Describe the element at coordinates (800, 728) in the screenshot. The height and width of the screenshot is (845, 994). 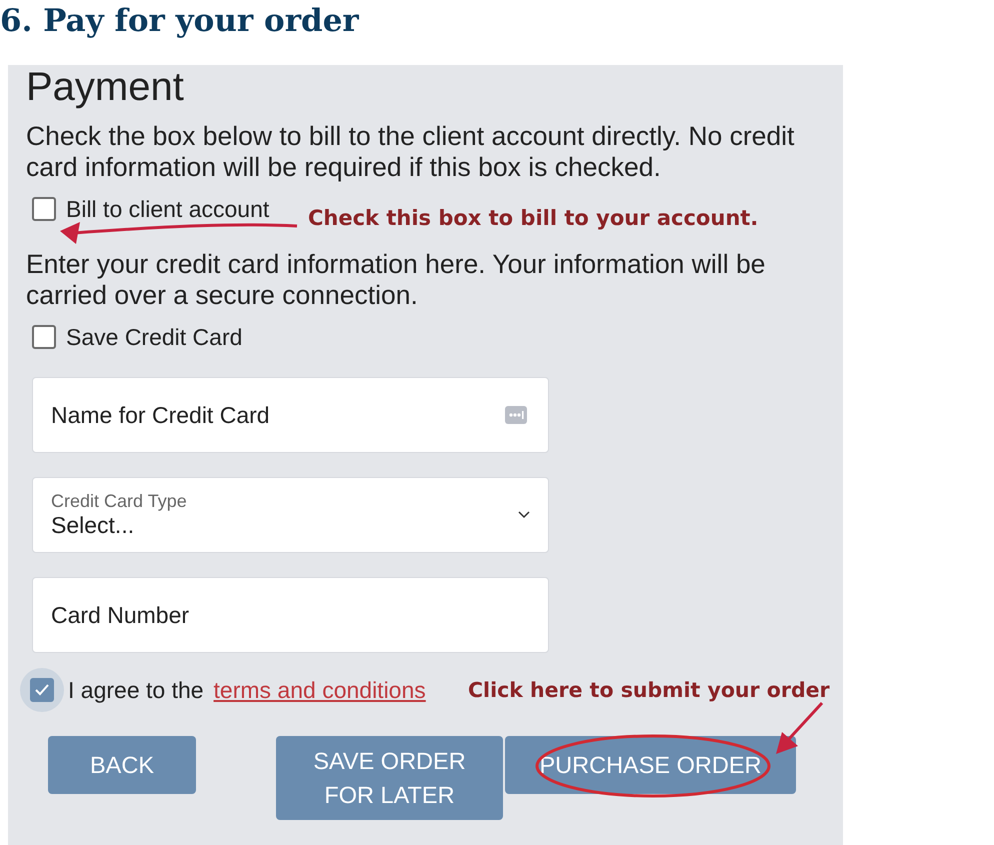
I see `annotation-arrow` at that location.